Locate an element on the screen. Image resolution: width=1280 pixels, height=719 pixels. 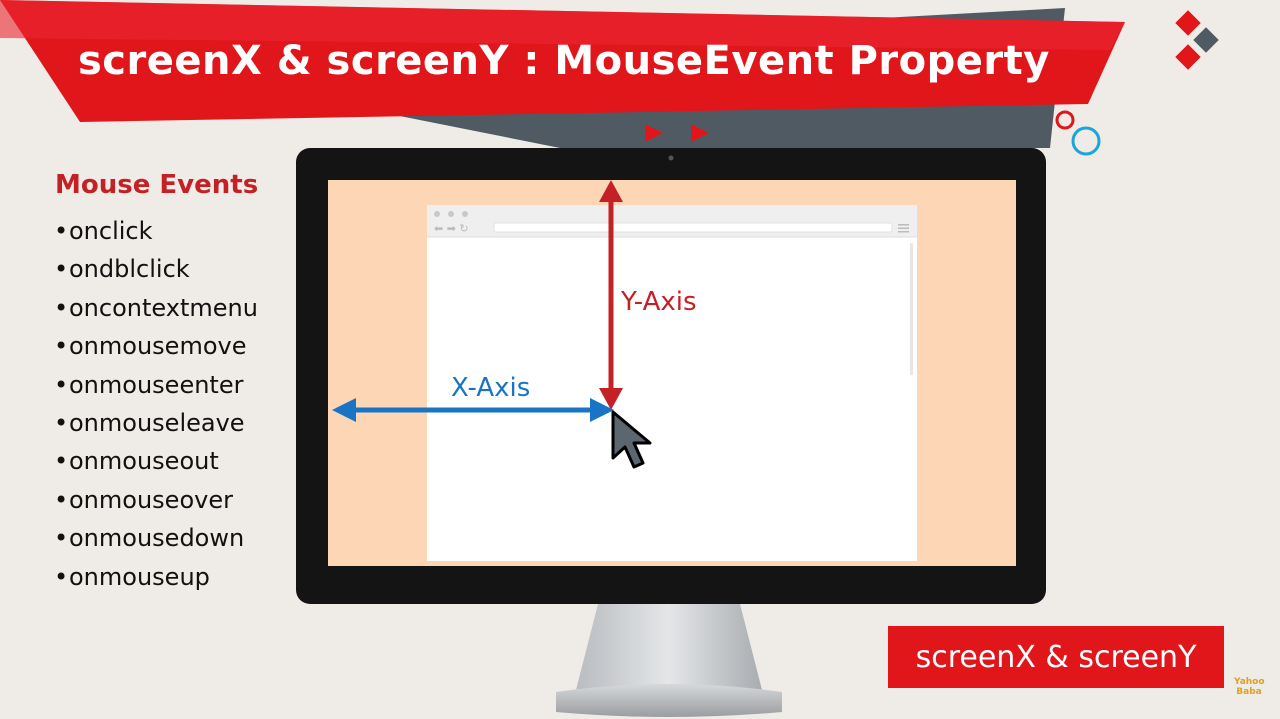
channel-logo: Yahoo Baba is located at coordinates (1249, 687).